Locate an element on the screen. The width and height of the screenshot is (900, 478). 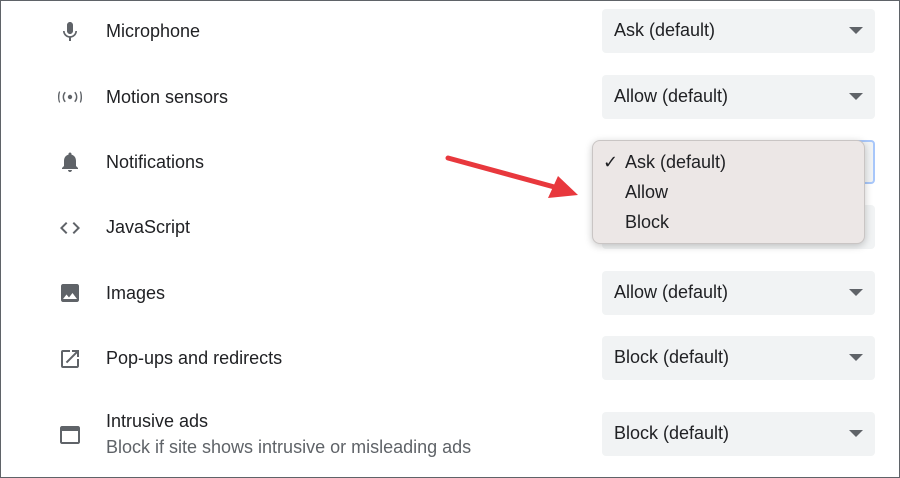
open-in-new-icon is located at coordinates (70, 359).